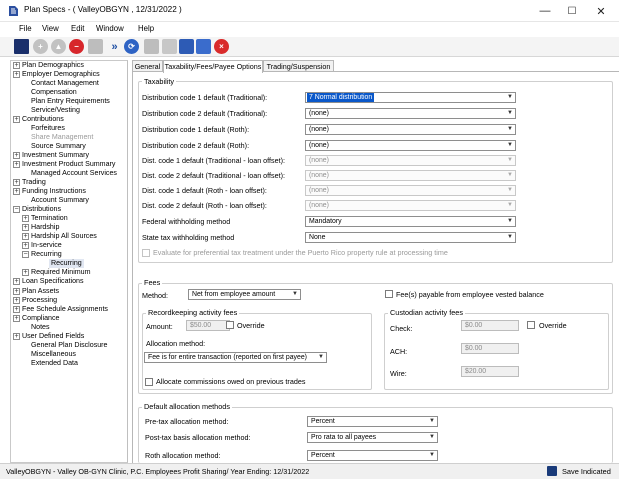 Image resolution: width=619 pixels, height=479 pixels. What do you see at coordinates (50, 28) in the screenshot?
I see `menu-view: View` at bounding box center [50, 28].